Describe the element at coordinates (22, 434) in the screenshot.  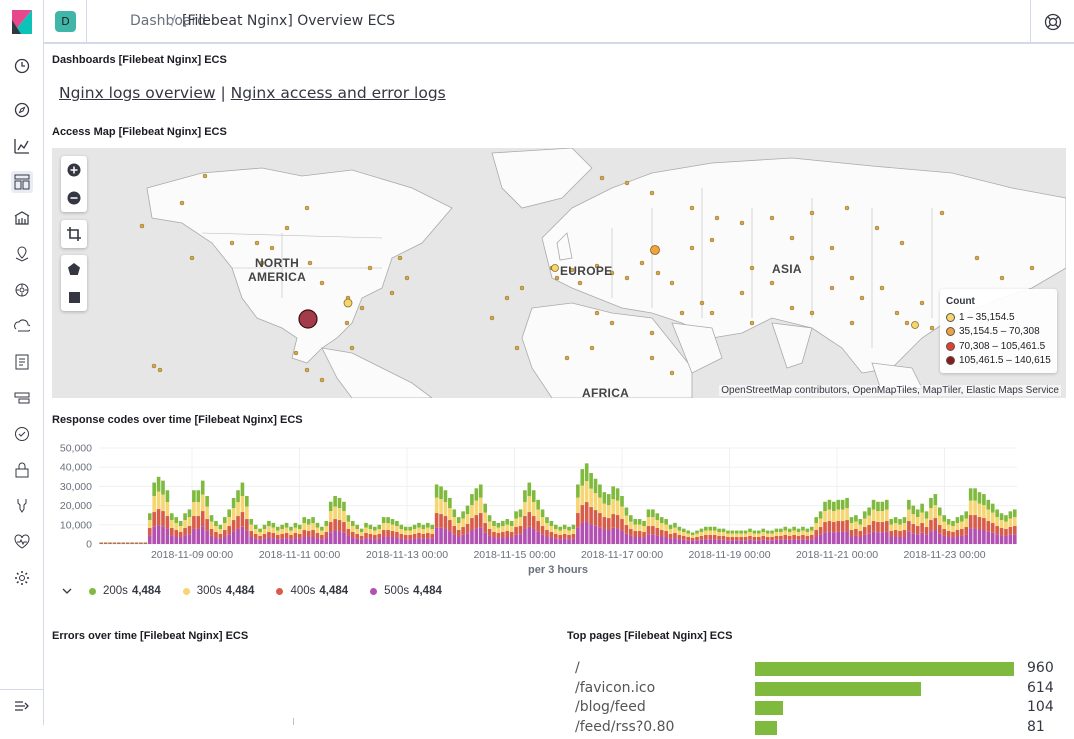
I see `nav-item-uptime` at that location.